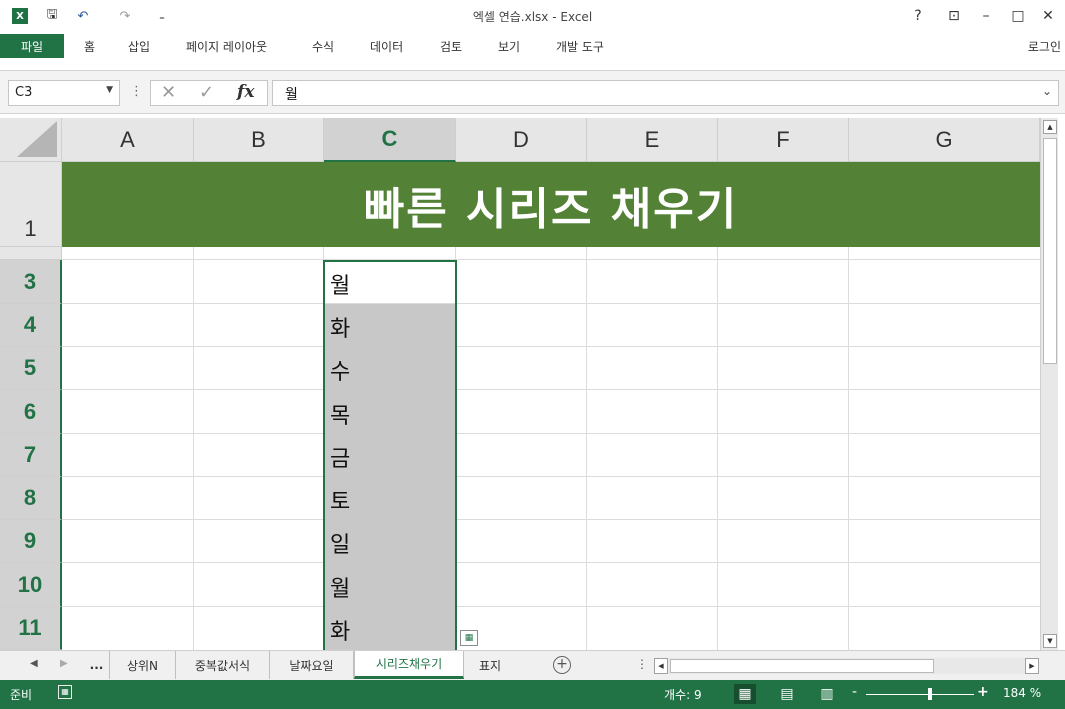  I want to click on normal-view-icon: ▦, so click(745, 694).